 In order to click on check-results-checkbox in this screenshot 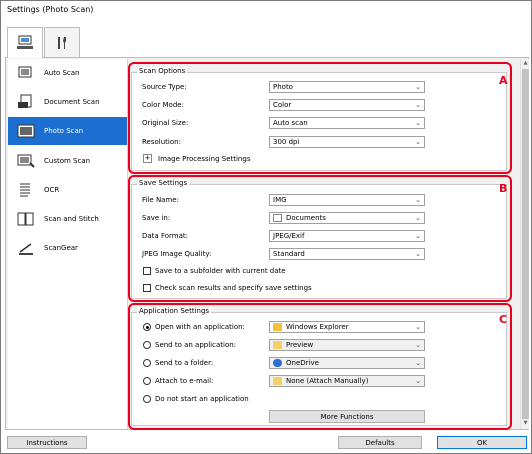, I will do `click(147, 288)`.